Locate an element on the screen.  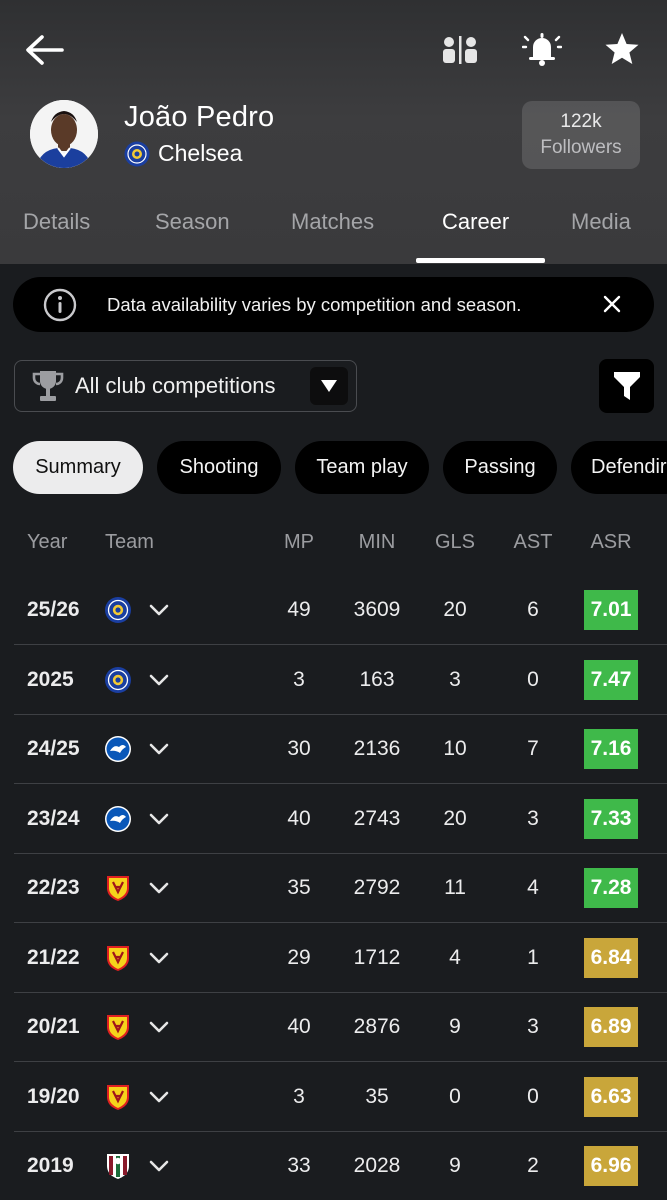
row-gls: 3 is located at coordinates (455, 679).